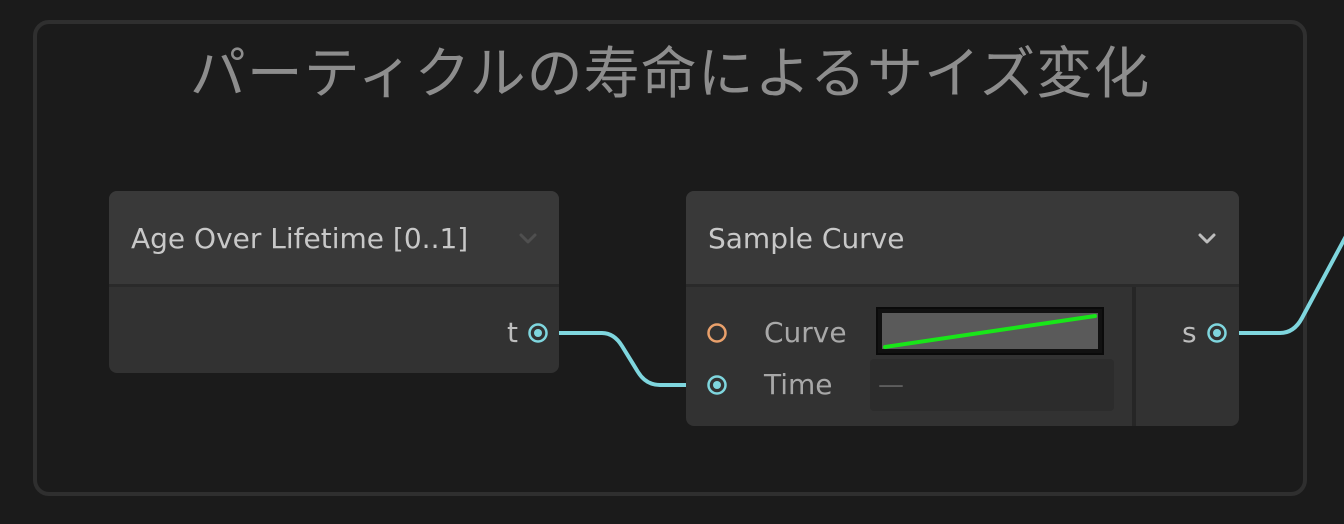 The image size is (1344, 524). I want to click on input-time-label: Time, so click(798, 384).